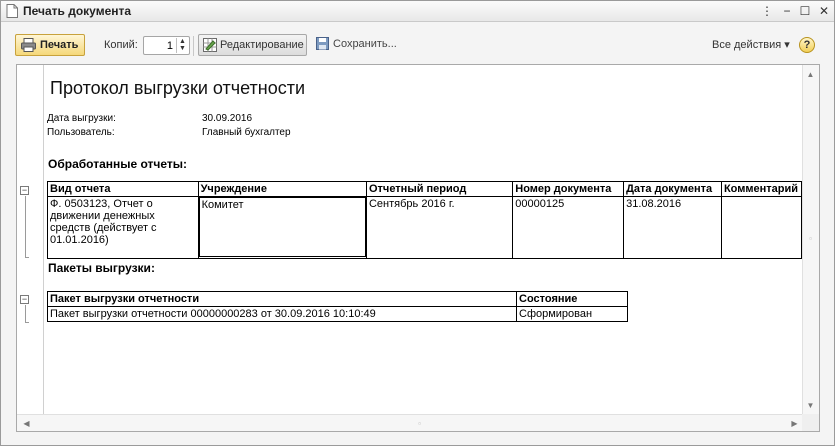 This screenshot has height=446, width=835. I want to click on copies-value: 1, so click(170, 46).